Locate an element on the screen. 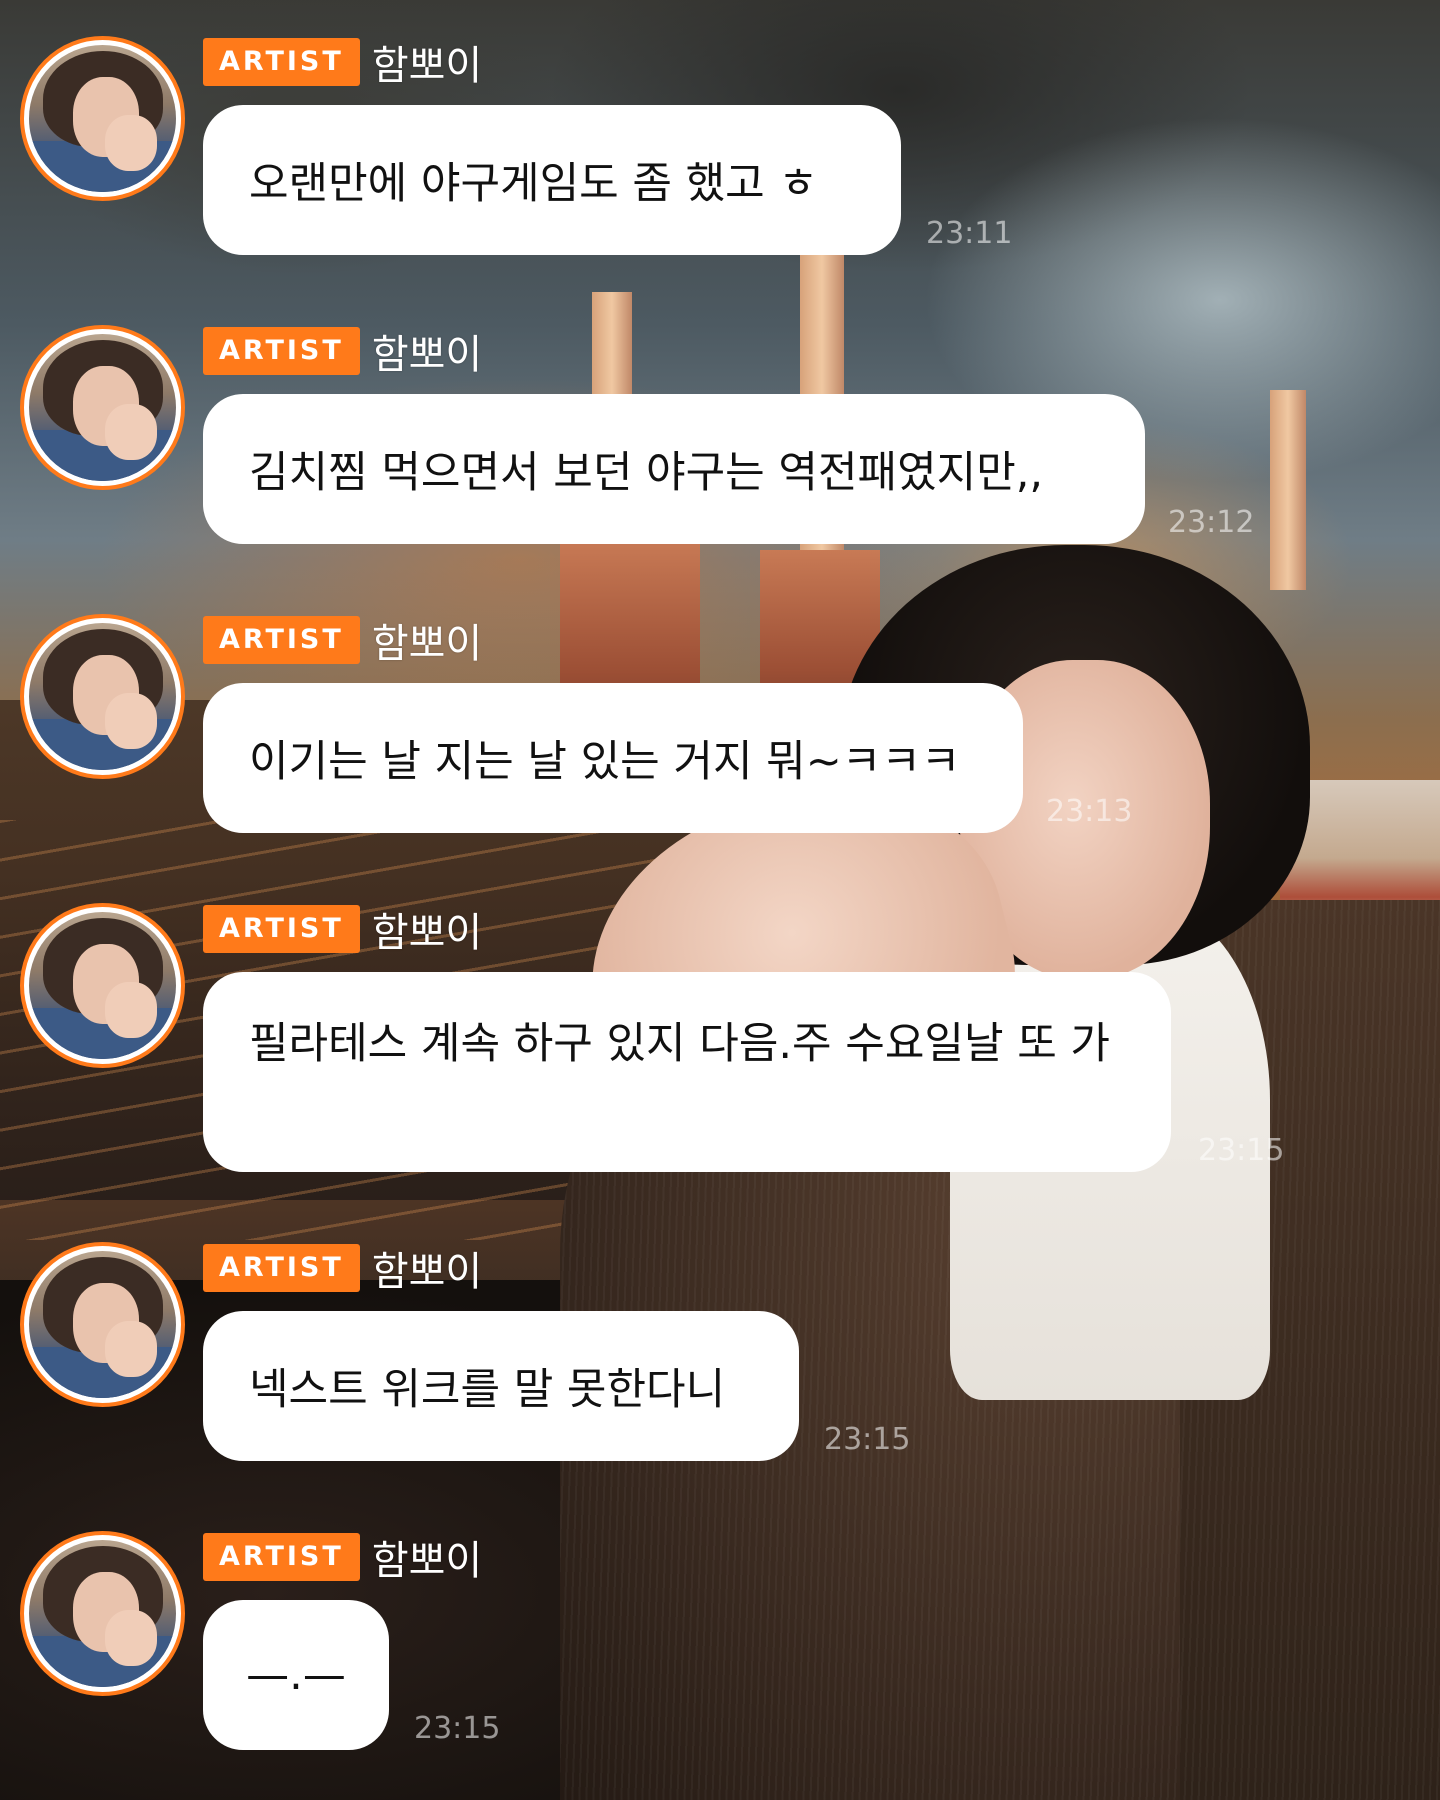 Image resolution: width=1440 pixels, height=1800 pixels. message-time: 23:12 is located at coordinates (1211, 522).